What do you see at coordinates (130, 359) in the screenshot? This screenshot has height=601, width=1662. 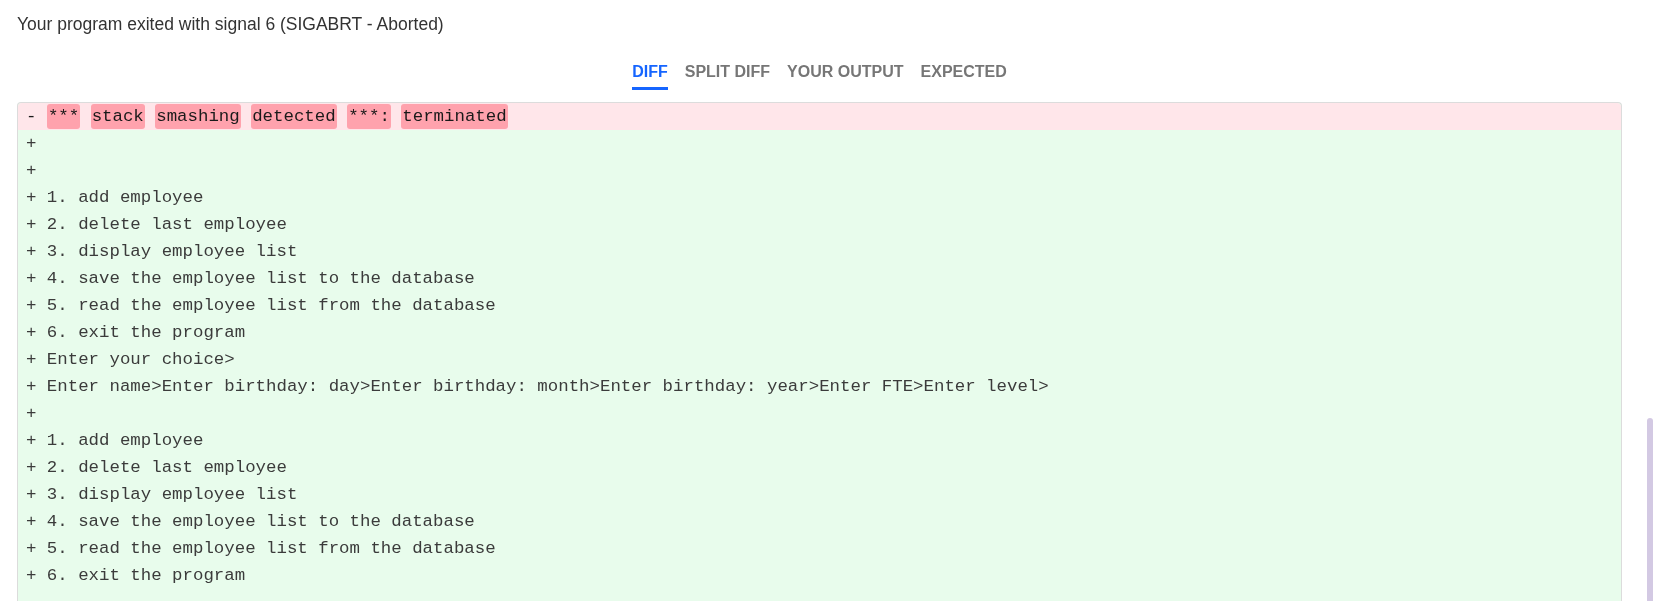 I see `added-line: + Enter your choice>` at bounding box center [130, 359].